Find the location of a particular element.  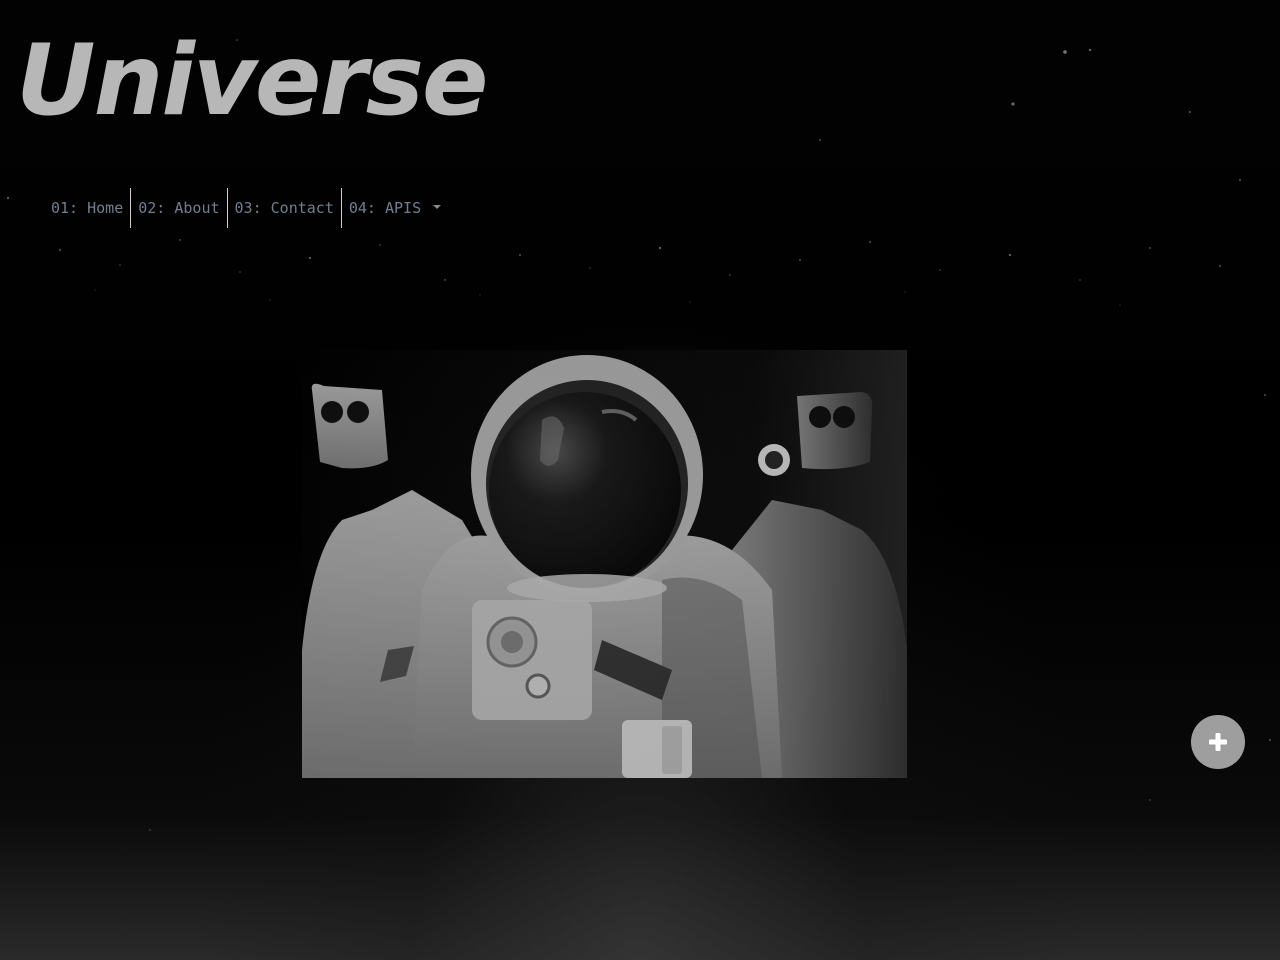

plus-icon is located at coordinates (1218, 742).